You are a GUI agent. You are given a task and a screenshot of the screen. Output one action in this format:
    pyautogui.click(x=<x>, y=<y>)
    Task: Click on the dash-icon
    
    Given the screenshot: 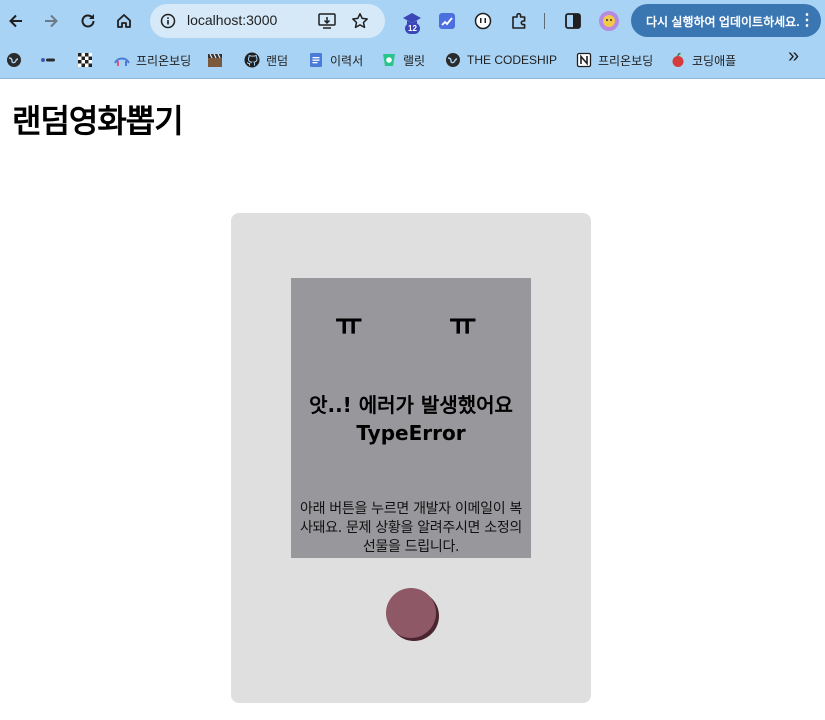 What is the action you would take?
    pyautogui.click(x=48, y=60)
    